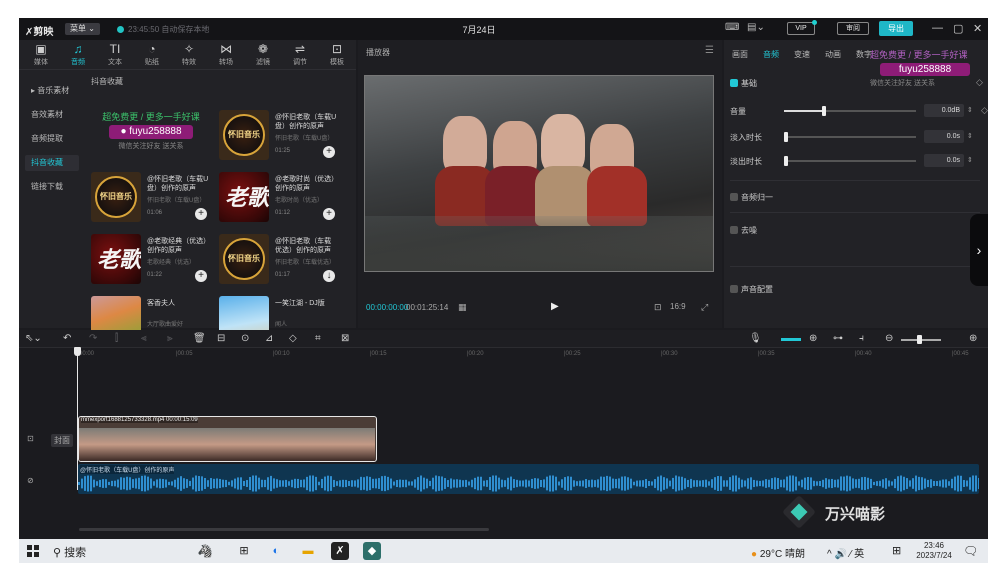  I want to click on snapshot-icon: ⊡, so click(658, 307).